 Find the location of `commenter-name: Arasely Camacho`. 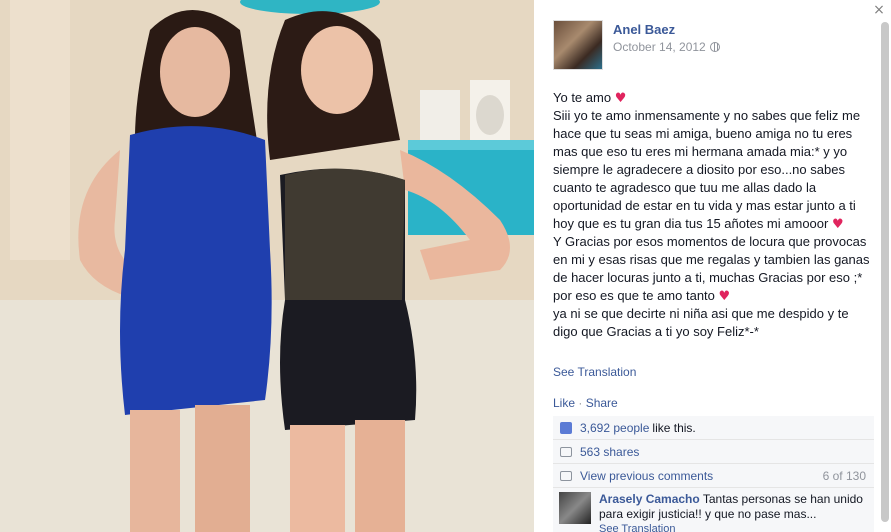

commenter-name: Arasely Camacho is located at coordinates (649, 499).